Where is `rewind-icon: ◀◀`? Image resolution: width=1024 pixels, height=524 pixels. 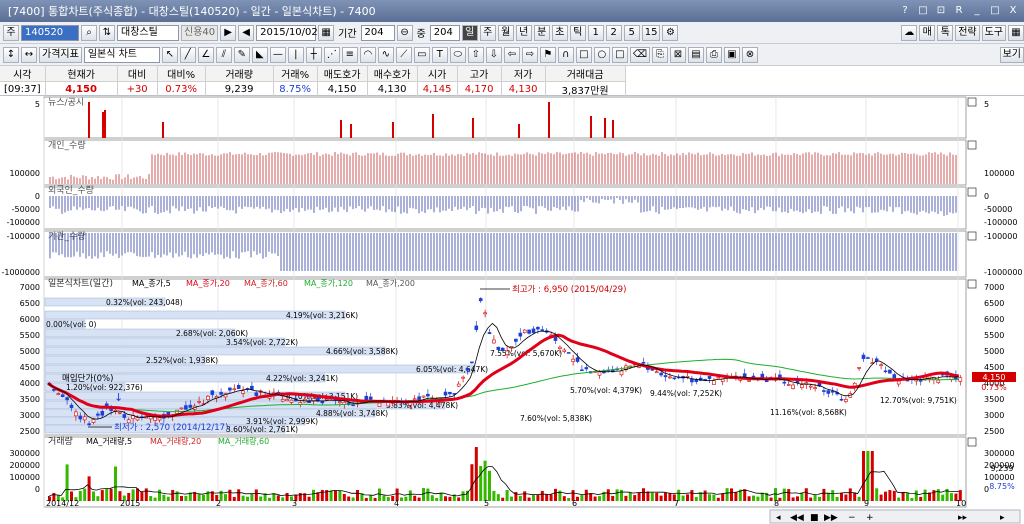
rewind-icon: ◀◀ is located at coordinates (797, 518).